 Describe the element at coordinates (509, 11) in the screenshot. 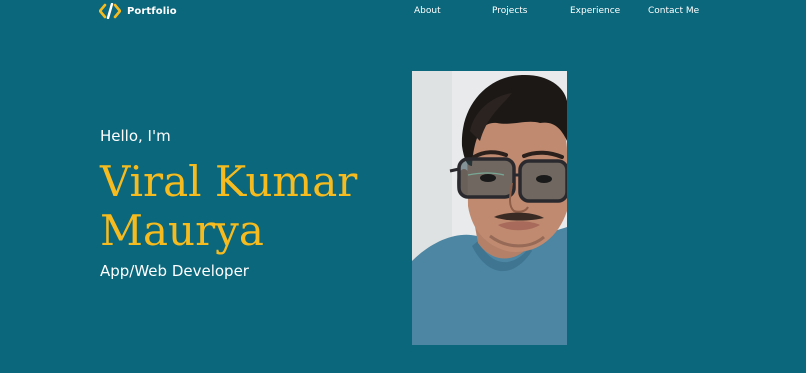

I see `nav-link-projects: Projects` at that location.